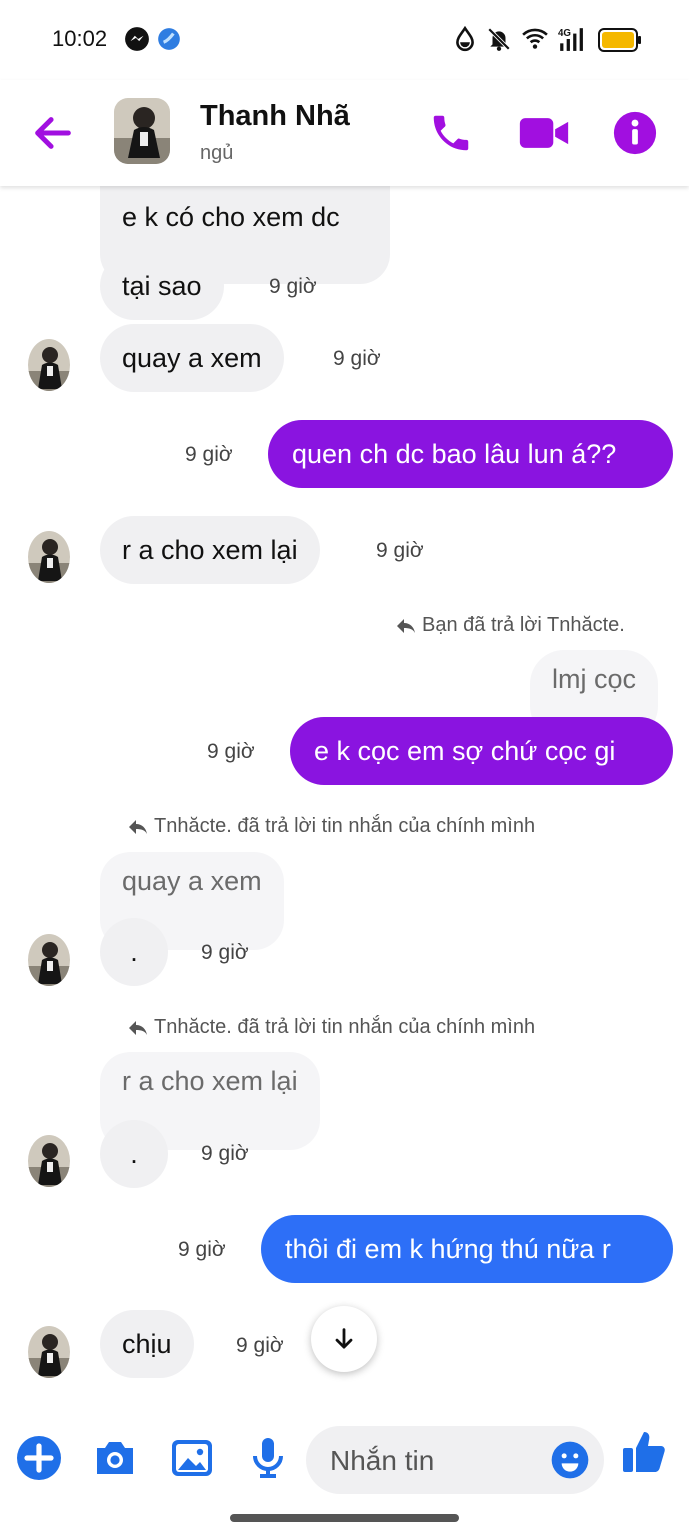 The height and width of the screenshot is (1536, 689). Describe the element at coordinates (435, 1461) in the screenshot. I see `message-input` at that location.